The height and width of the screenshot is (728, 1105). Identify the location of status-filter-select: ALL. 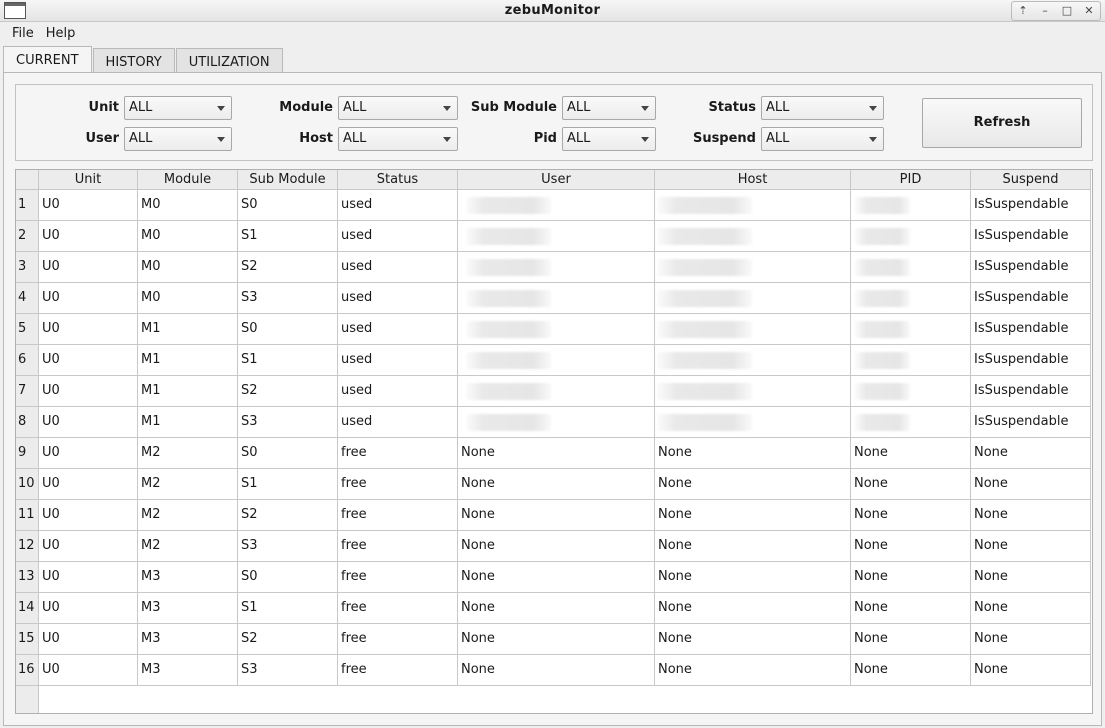
(822, 108).